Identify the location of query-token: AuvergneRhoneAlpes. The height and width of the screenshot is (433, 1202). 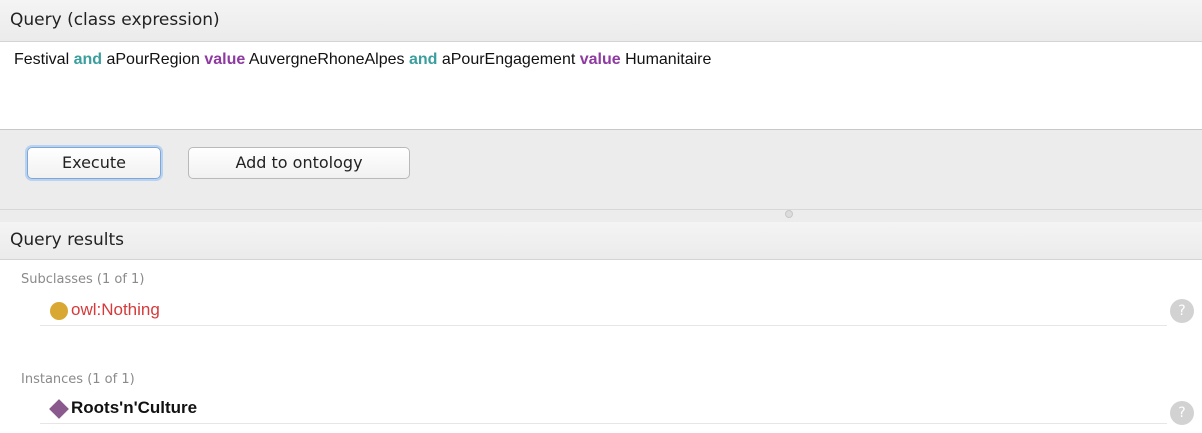
(326, 59).